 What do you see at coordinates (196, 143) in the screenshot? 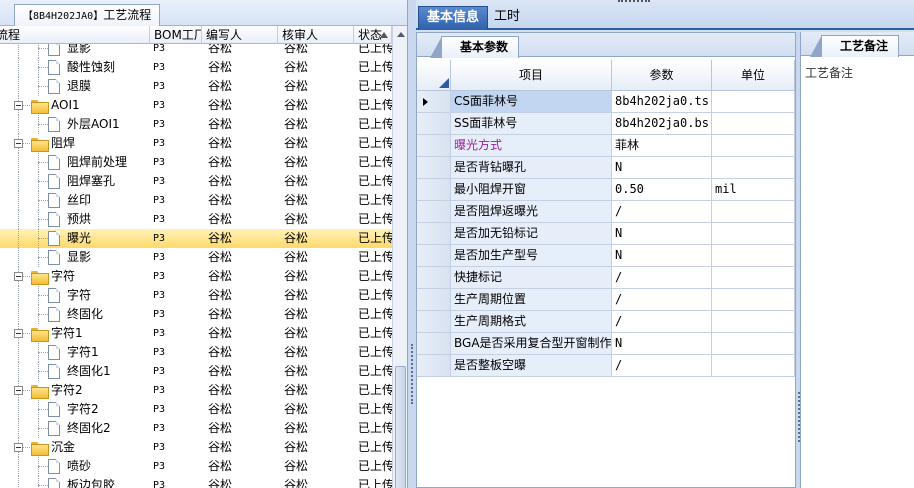
I see `tree-row: 阻焊 P3 谷松 谷松 已上传` at bounding box center [196, 143].